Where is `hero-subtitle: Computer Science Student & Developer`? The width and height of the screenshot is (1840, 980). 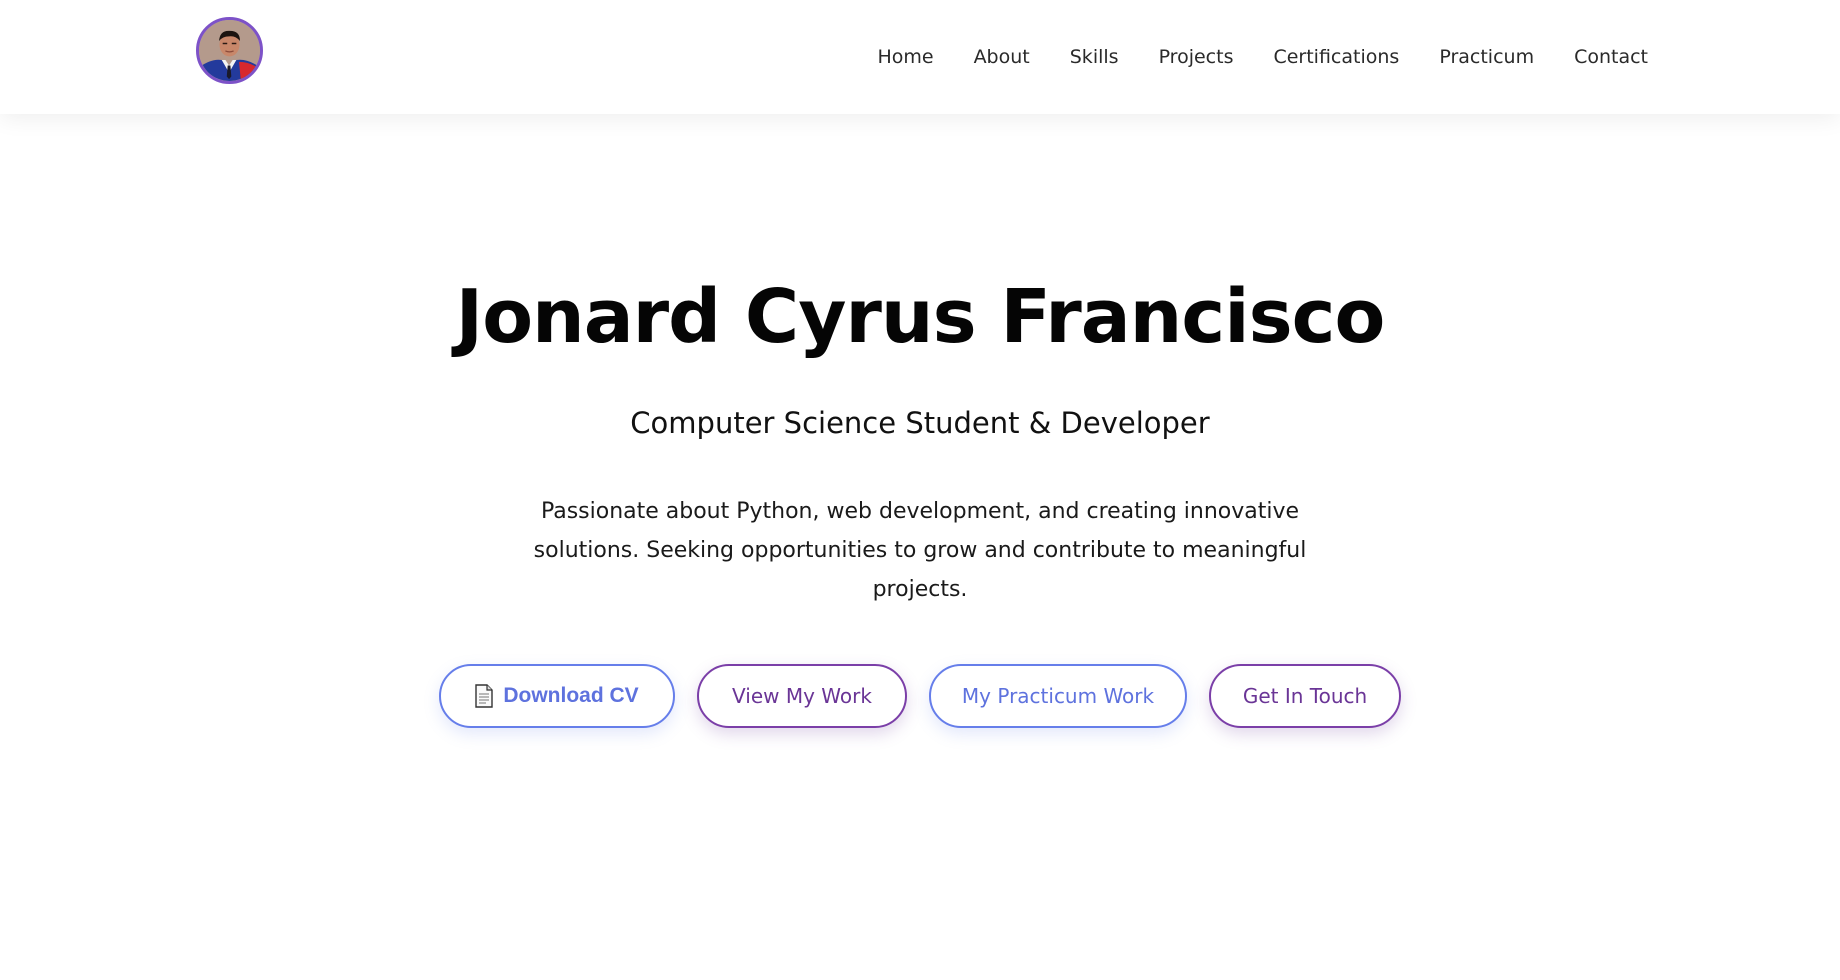 hero-subtitle: Computer Science Student & Developer is located at coordinates (920, 423).